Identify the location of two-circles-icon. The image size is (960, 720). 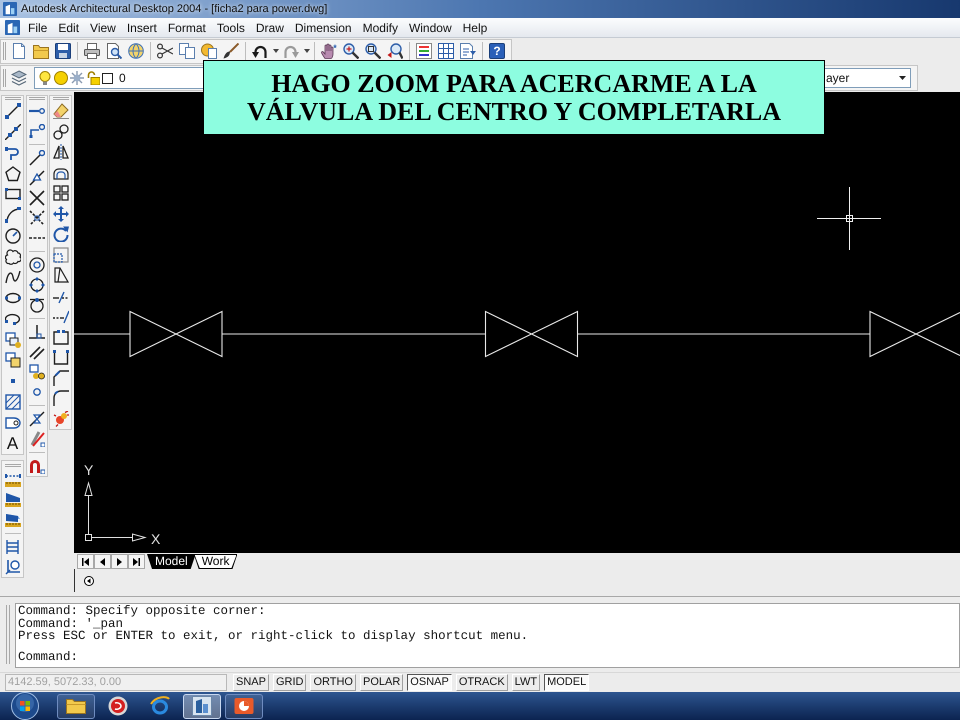
(60, 132).